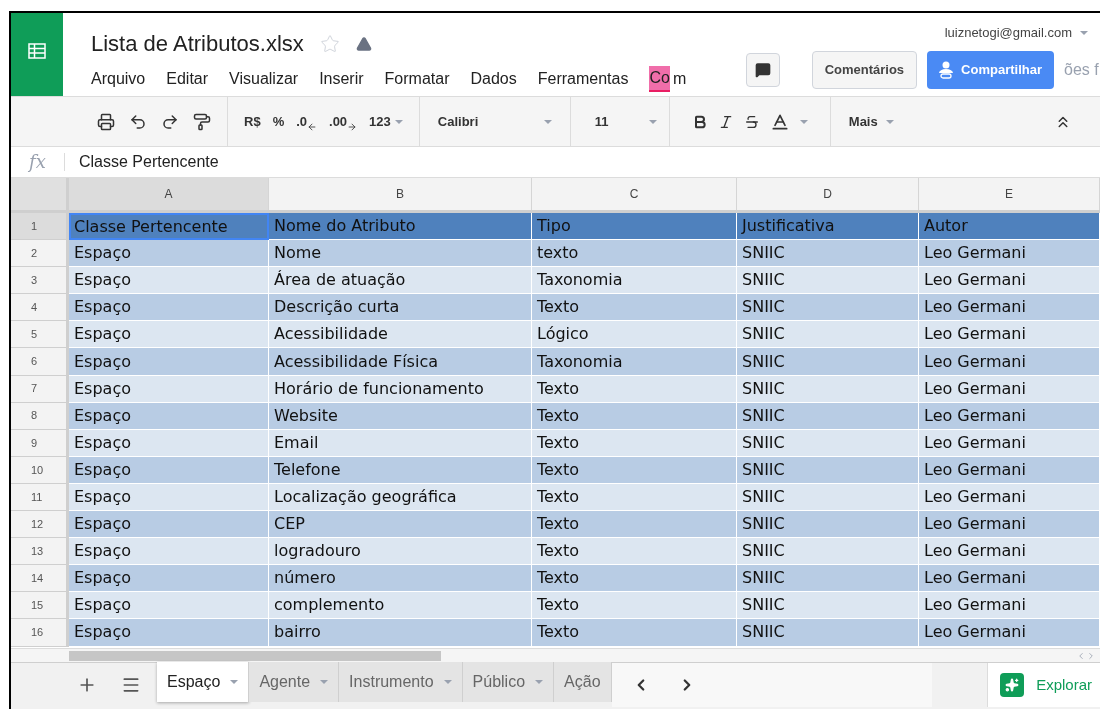 The height and width of the screenshot is (709, 1100). I want to click on table-cell: Tipo, so click(634, 227).